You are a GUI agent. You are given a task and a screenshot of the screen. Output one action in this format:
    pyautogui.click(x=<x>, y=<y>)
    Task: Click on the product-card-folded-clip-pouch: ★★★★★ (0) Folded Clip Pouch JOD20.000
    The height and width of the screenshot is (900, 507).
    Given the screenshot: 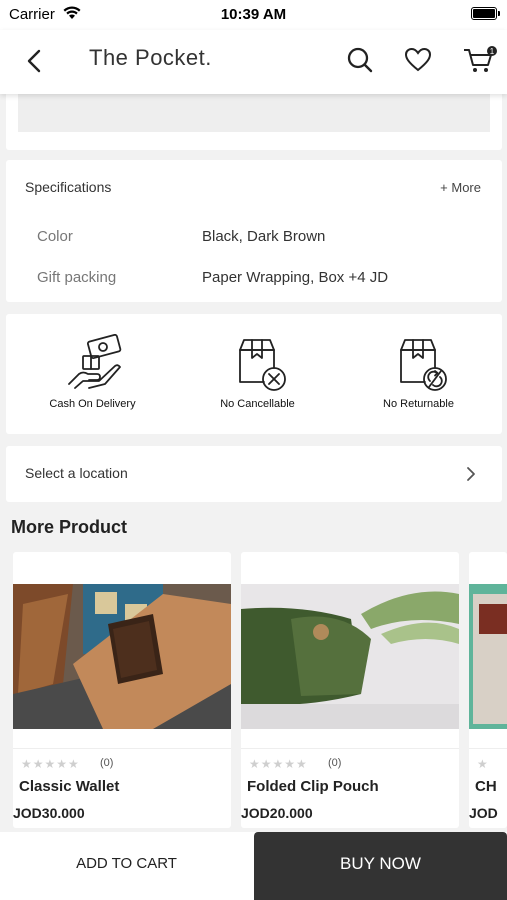 What is the action you would take?
    pyautogui.click(x=350, y=690)
    